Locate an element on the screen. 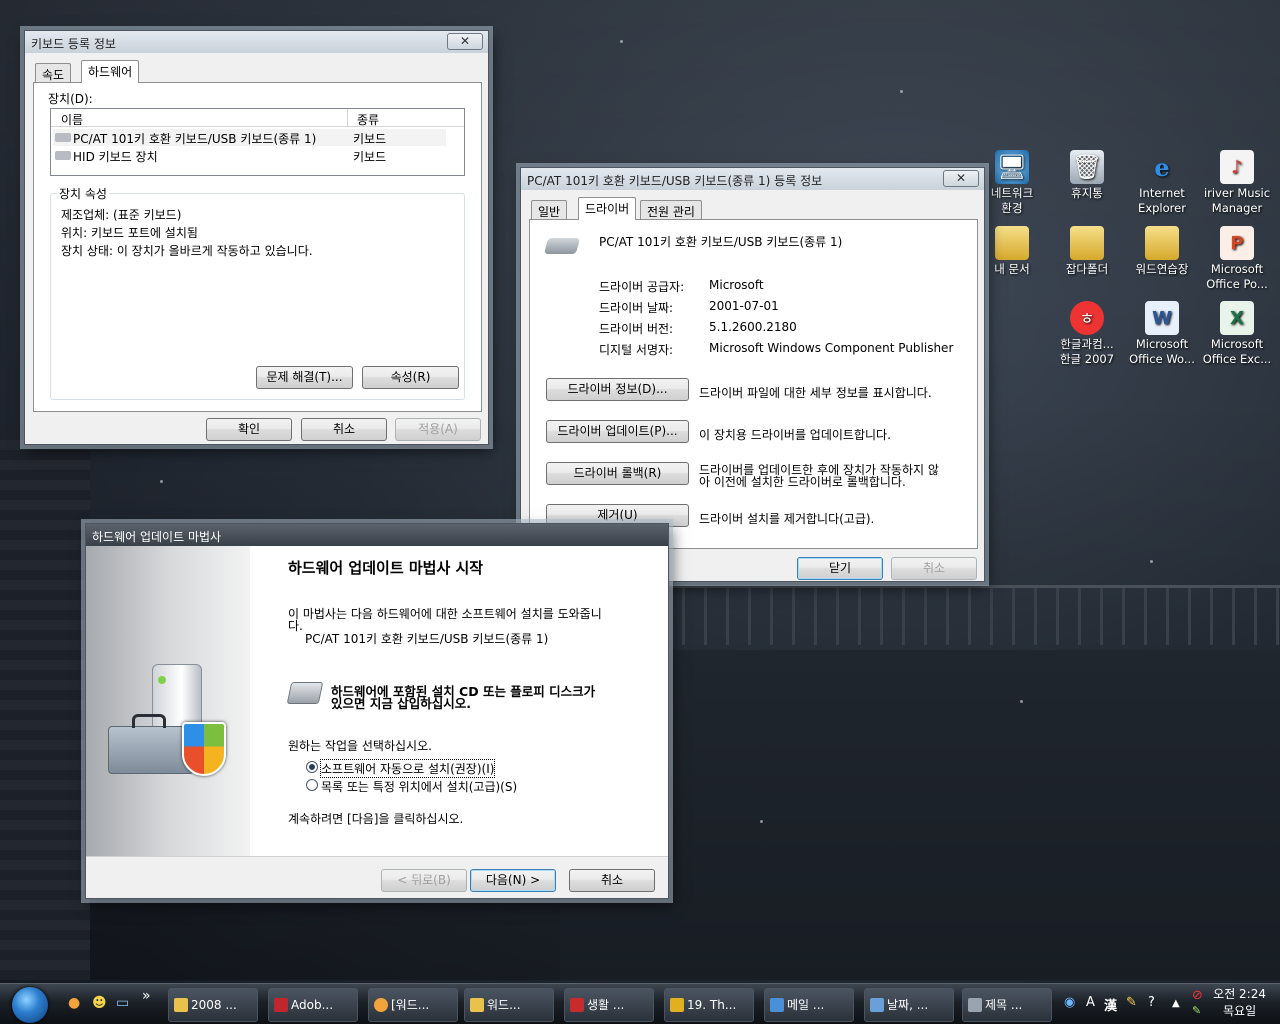 This screenshot has height=1024, width=1280. word-icon: W is located at coordinates (1162, 318).